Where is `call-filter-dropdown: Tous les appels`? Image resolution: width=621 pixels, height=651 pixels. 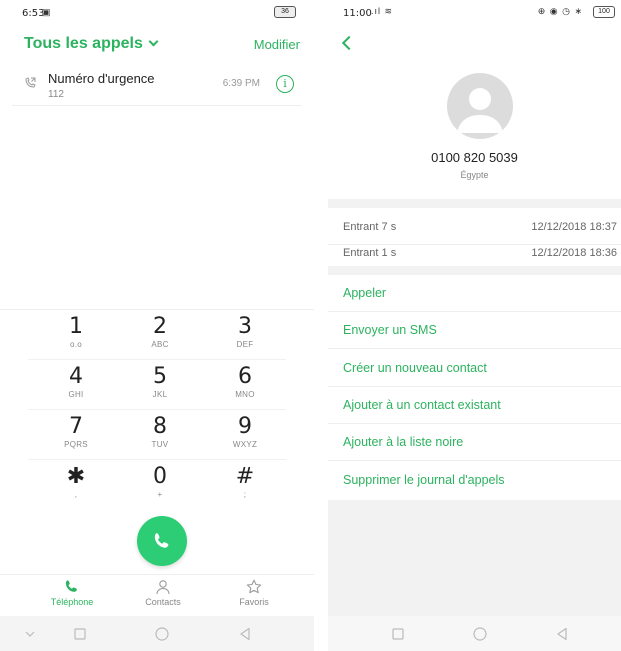
call-filter-dropdown: Tous les appels is located at coordinates (91, 44).